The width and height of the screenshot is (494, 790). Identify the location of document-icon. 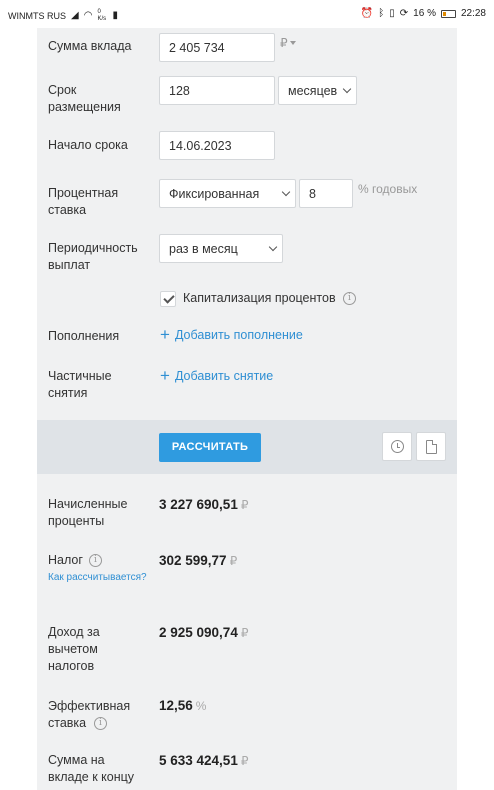
(431, 447).